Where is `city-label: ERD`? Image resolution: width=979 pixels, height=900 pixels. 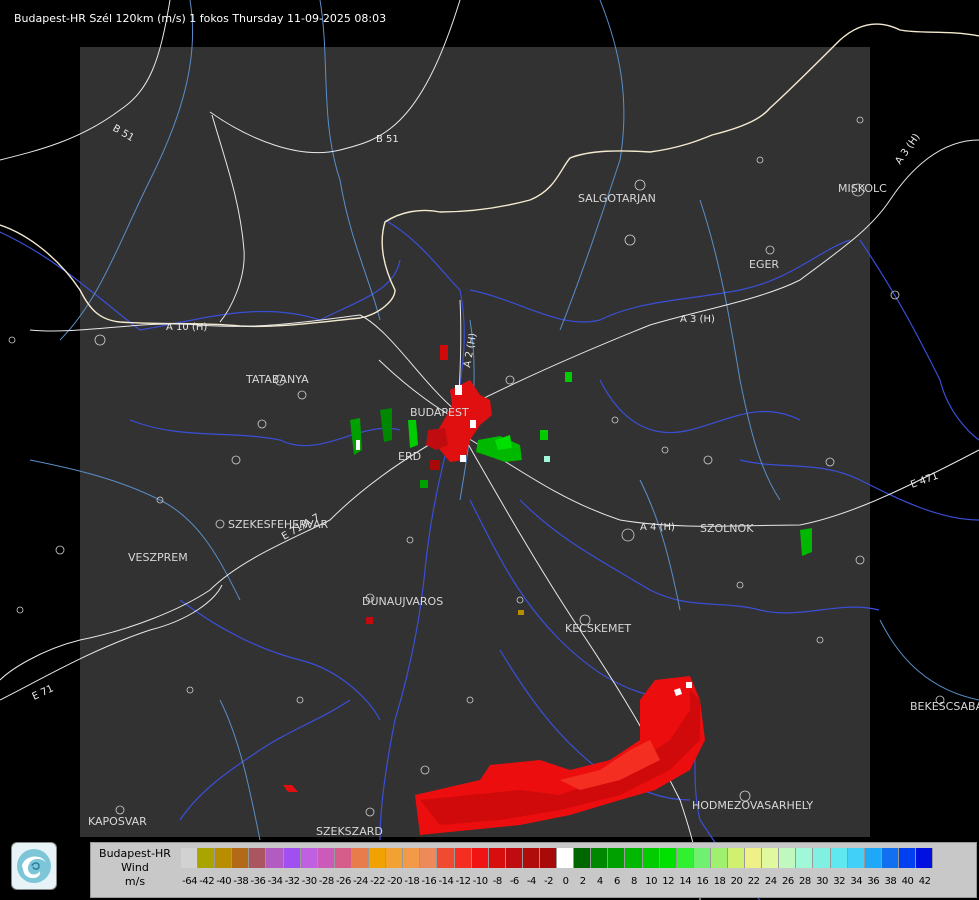
city-label: ERD is located at coordinates (409, 456).